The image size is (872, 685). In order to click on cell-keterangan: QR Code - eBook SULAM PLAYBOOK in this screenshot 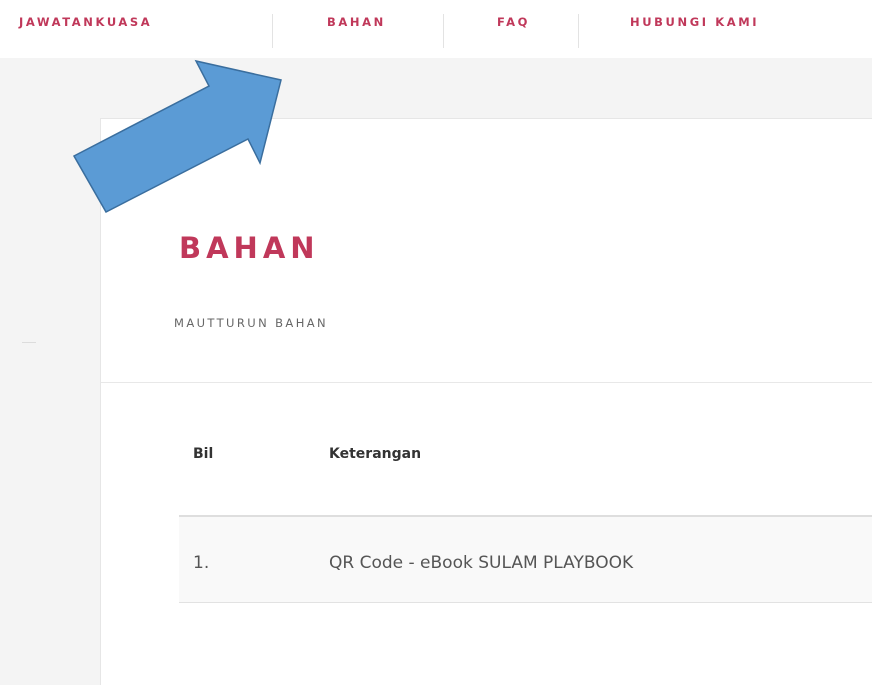, I will do `click(481, 563)`.